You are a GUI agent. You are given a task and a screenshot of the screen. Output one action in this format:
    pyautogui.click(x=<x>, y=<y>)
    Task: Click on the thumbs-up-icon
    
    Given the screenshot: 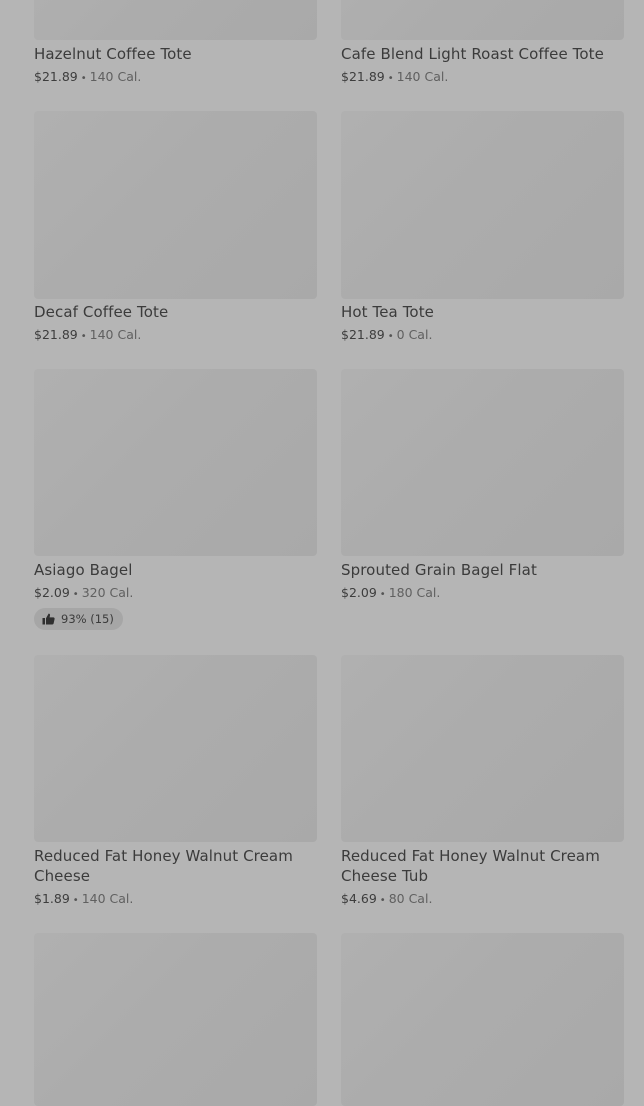 What is the action you would take?
    pyautogui.click(x=48, y=619)
    